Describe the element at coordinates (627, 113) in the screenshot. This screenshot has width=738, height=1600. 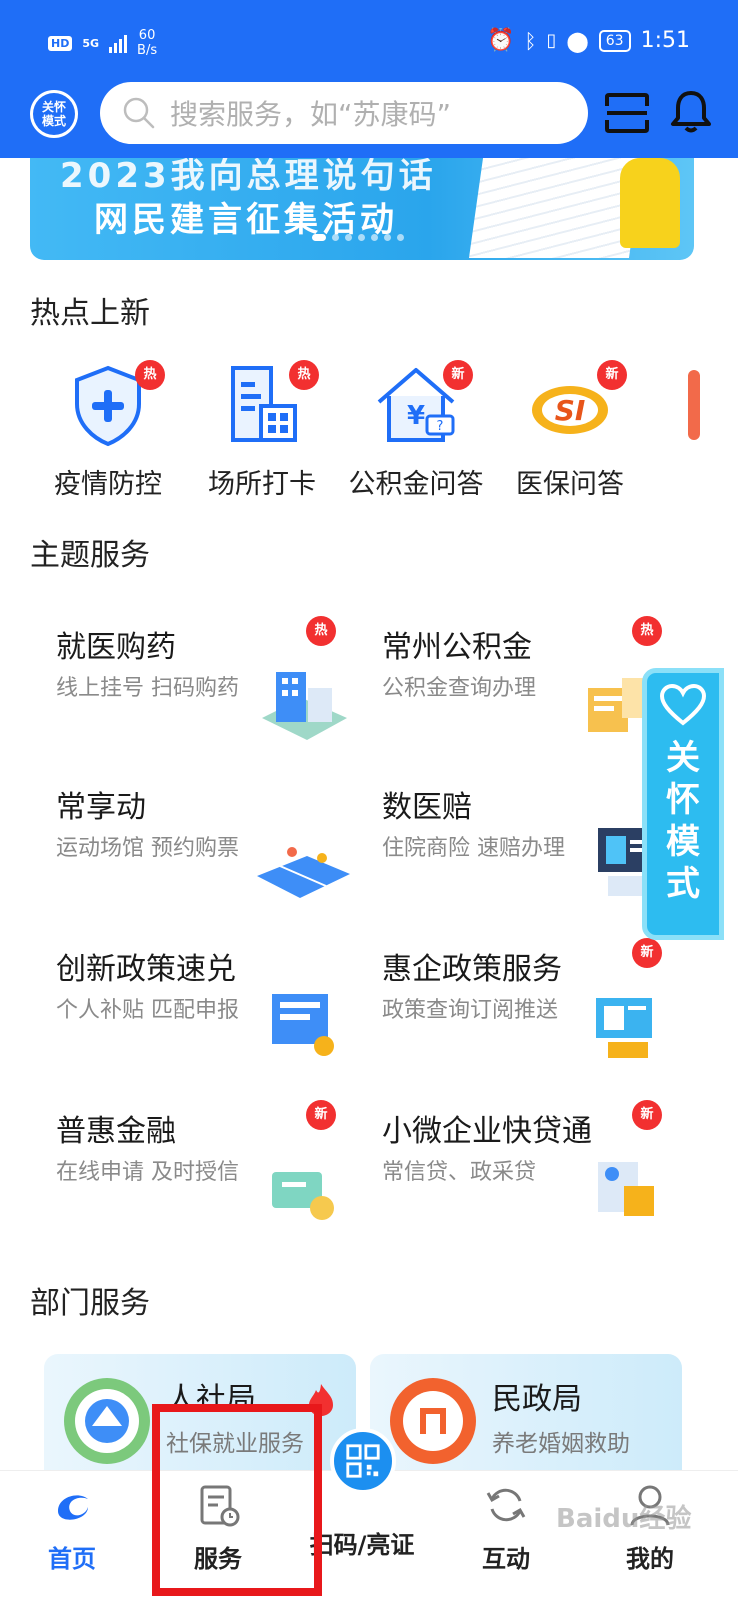
I see `scan-icon` at that location.